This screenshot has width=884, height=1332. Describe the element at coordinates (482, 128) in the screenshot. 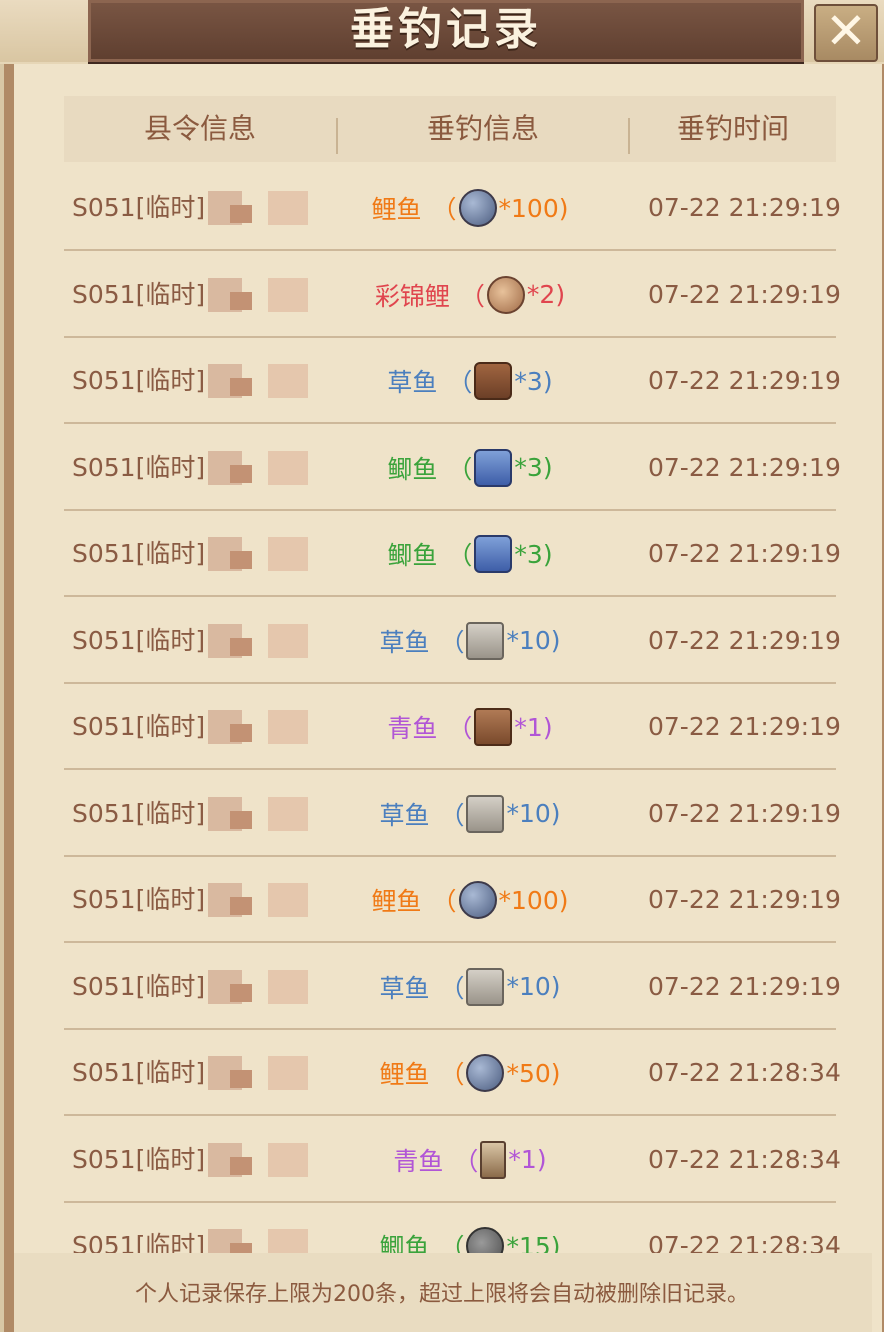

I see `header-fishing-info: 垂钓信息` at that location.